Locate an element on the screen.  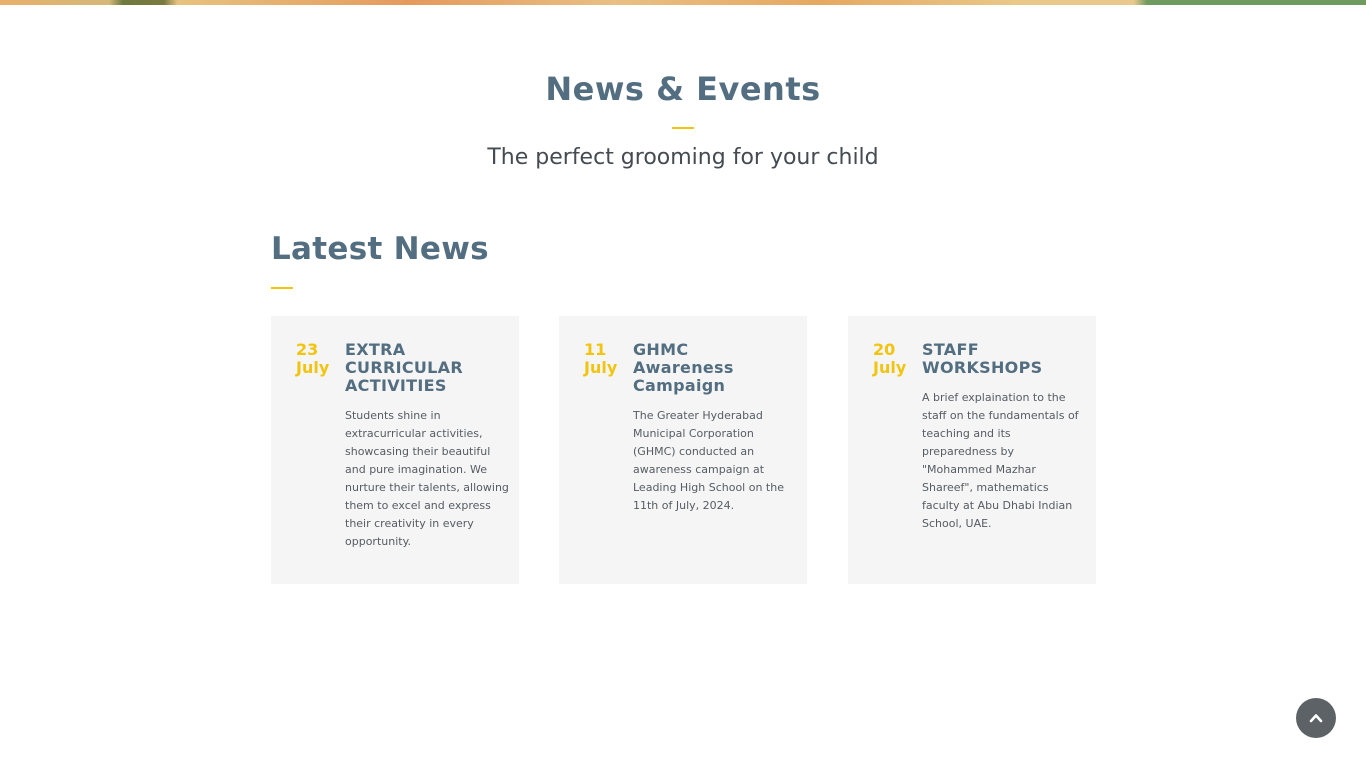
scroll-to-top-button is located at coordinates (1316, 718).